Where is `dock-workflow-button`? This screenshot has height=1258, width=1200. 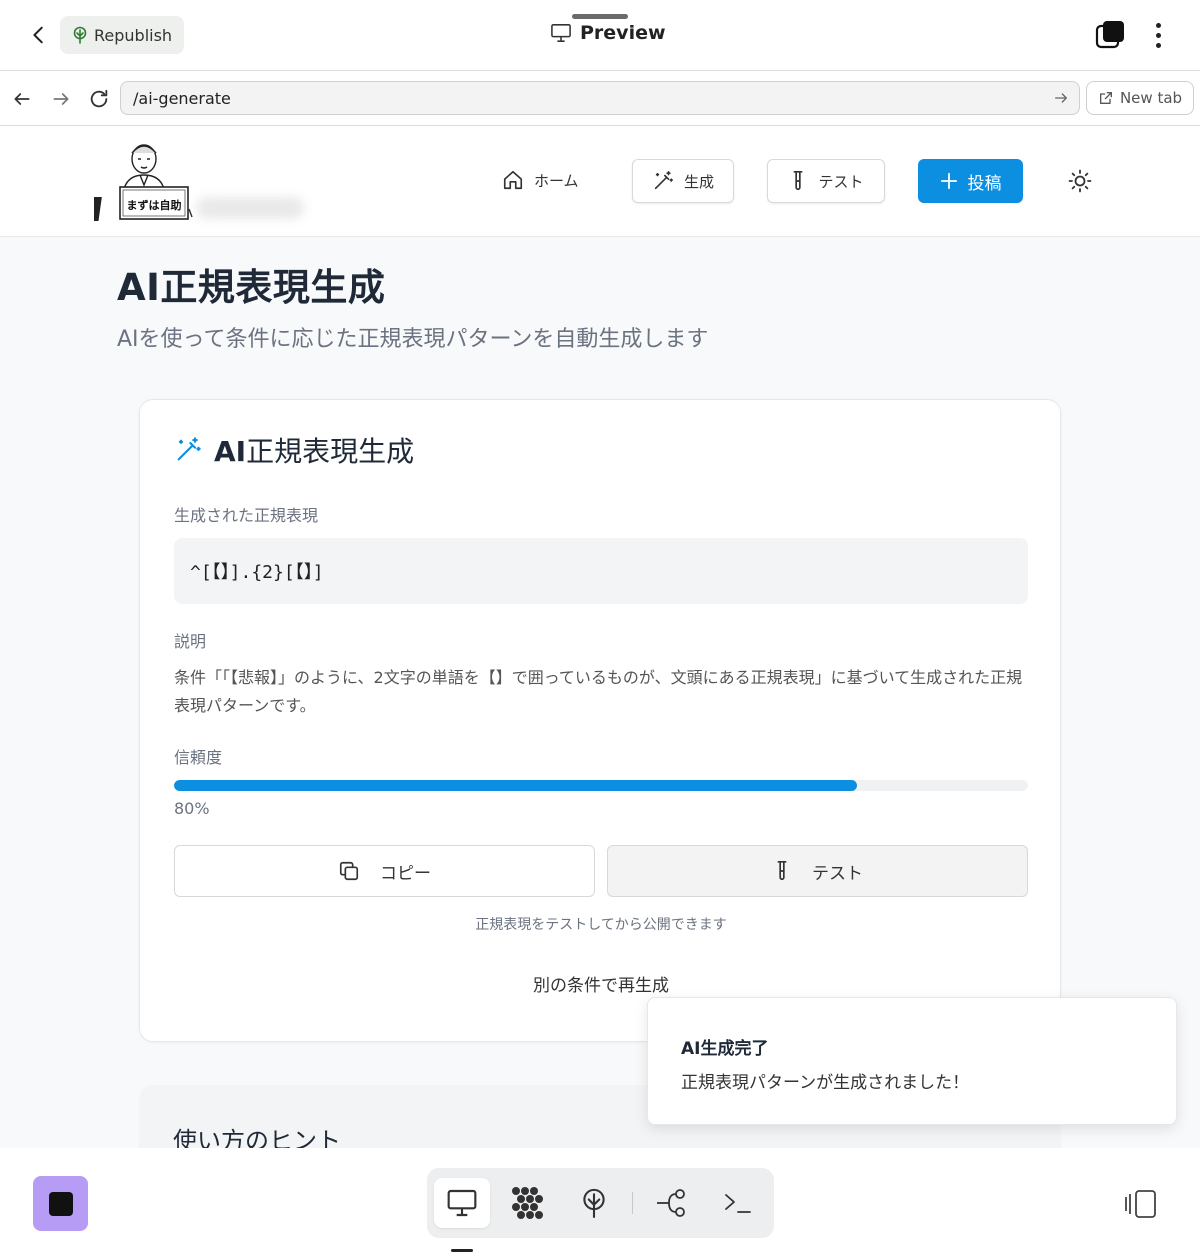
dock-workflow-button is located at coordinates (672, 1203).